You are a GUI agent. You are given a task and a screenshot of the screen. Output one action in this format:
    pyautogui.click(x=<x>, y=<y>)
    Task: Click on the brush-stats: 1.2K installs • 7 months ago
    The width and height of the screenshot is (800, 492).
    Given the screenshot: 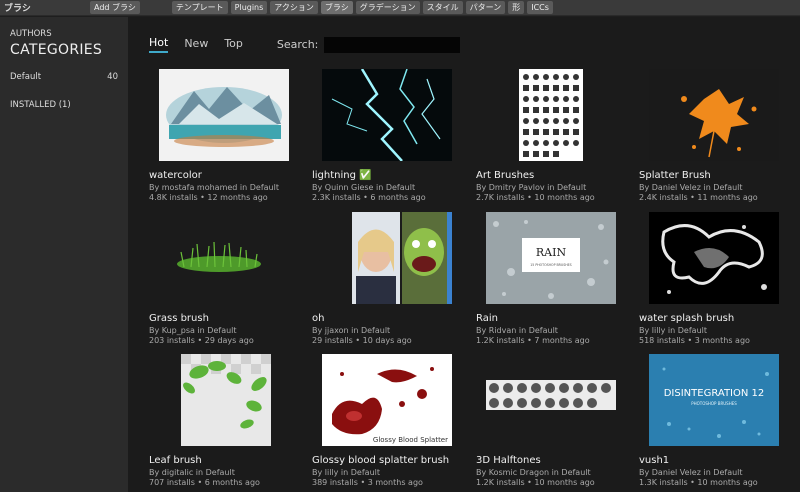 What is the action you would take?
    pyautogui.click(x=533, y=340)
    